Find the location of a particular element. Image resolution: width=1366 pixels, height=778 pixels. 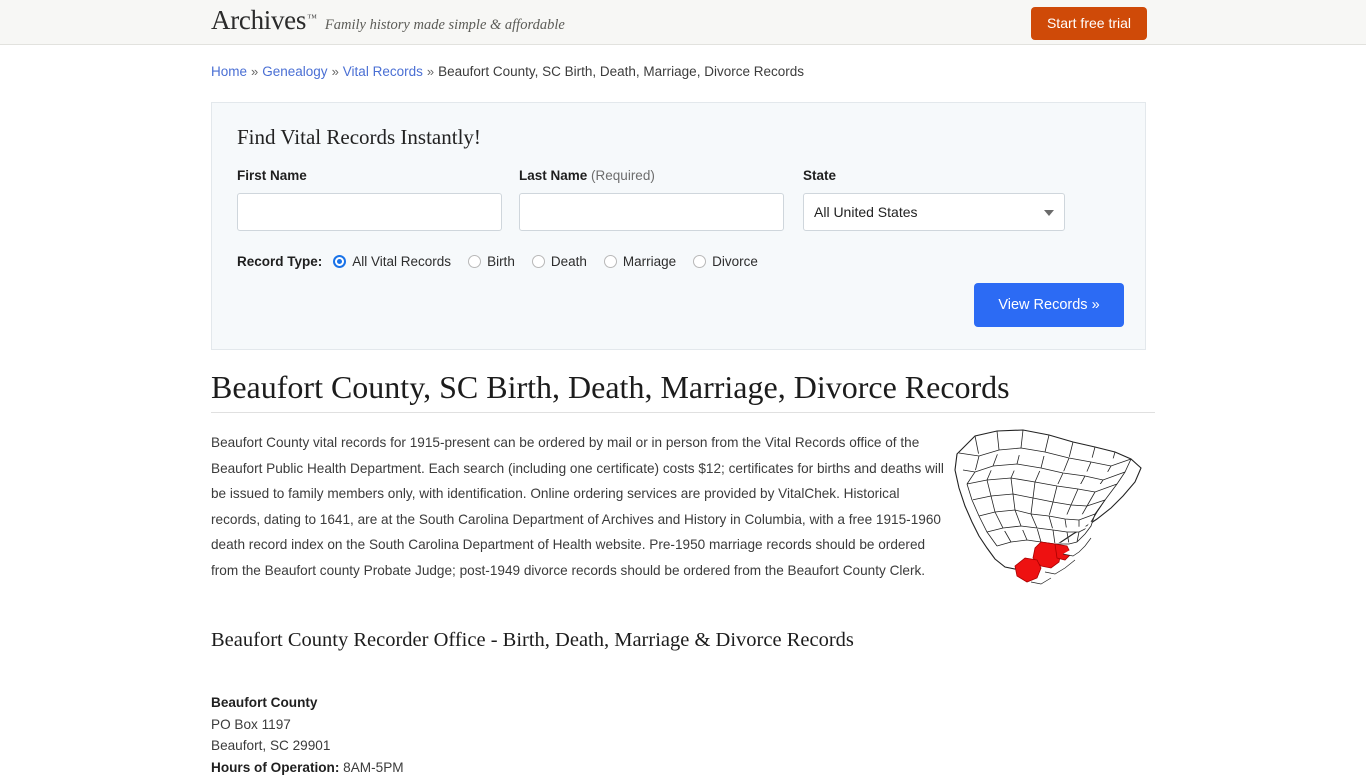

radio-label-birth: Birth is located at coordinates (501, 261).